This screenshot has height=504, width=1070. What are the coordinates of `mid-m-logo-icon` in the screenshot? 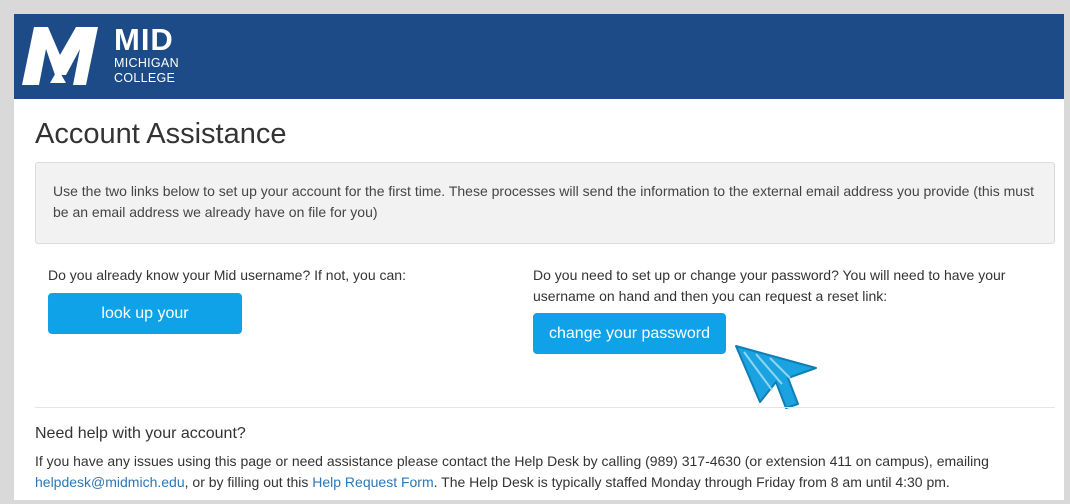 It's located at (60, 56).